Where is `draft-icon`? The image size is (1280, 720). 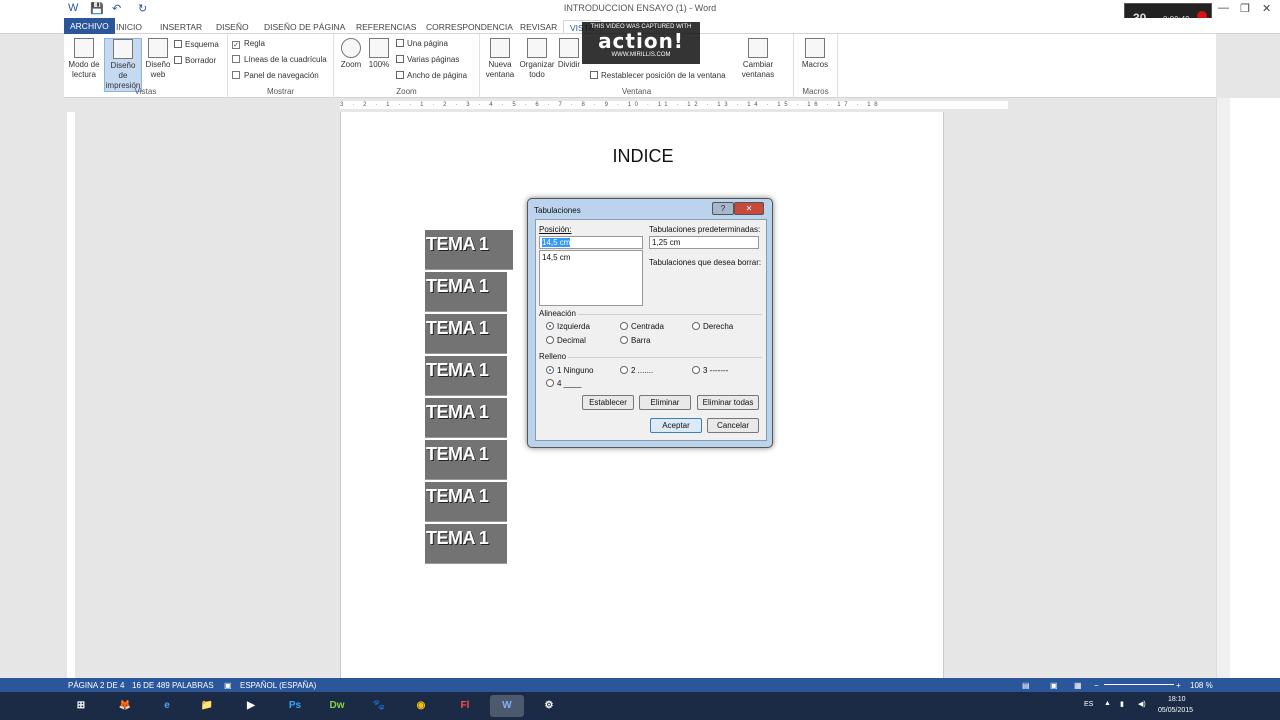
draft-icon is located at coordinates (178, 60).